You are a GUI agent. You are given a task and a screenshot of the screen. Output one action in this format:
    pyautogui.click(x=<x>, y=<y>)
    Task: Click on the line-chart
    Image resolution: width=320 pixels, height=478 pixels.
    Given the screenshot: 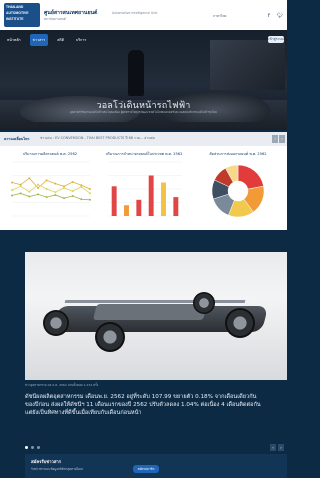 What is the action you would take?
    pyautogui.click(x=51, y=189)
    